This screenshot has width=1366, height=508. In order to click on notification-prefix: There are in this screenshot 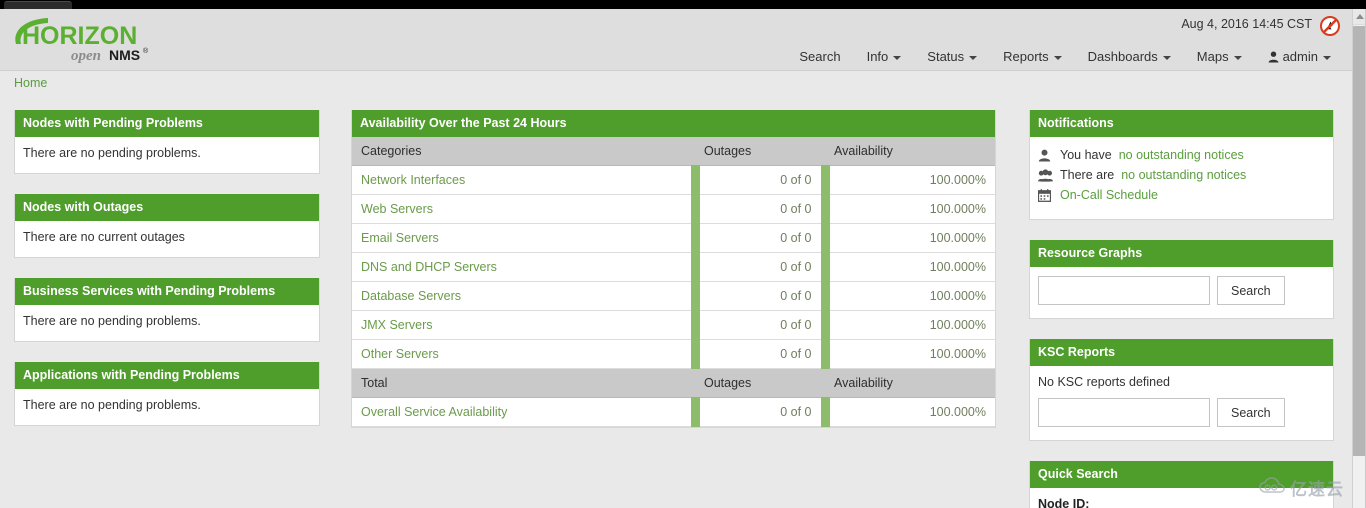, I will do `click(1087, 175)`.